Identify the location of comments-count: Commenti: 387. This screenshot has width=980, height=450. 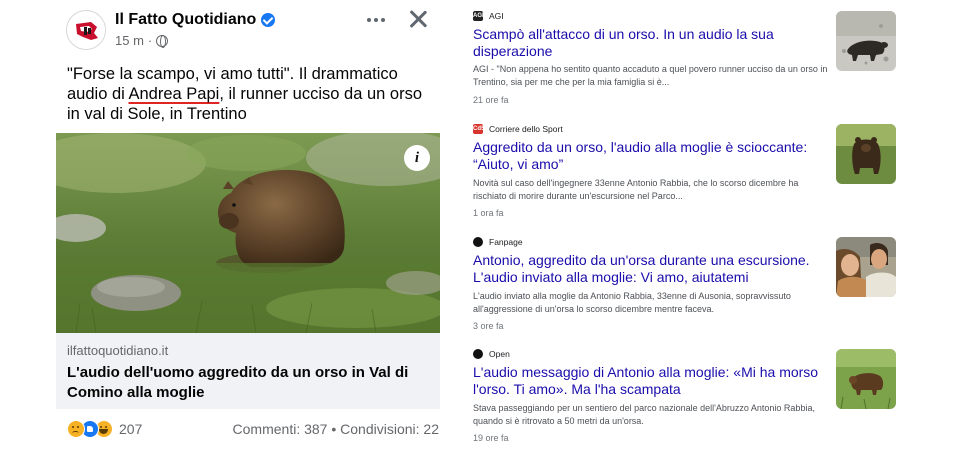
(280, 429).